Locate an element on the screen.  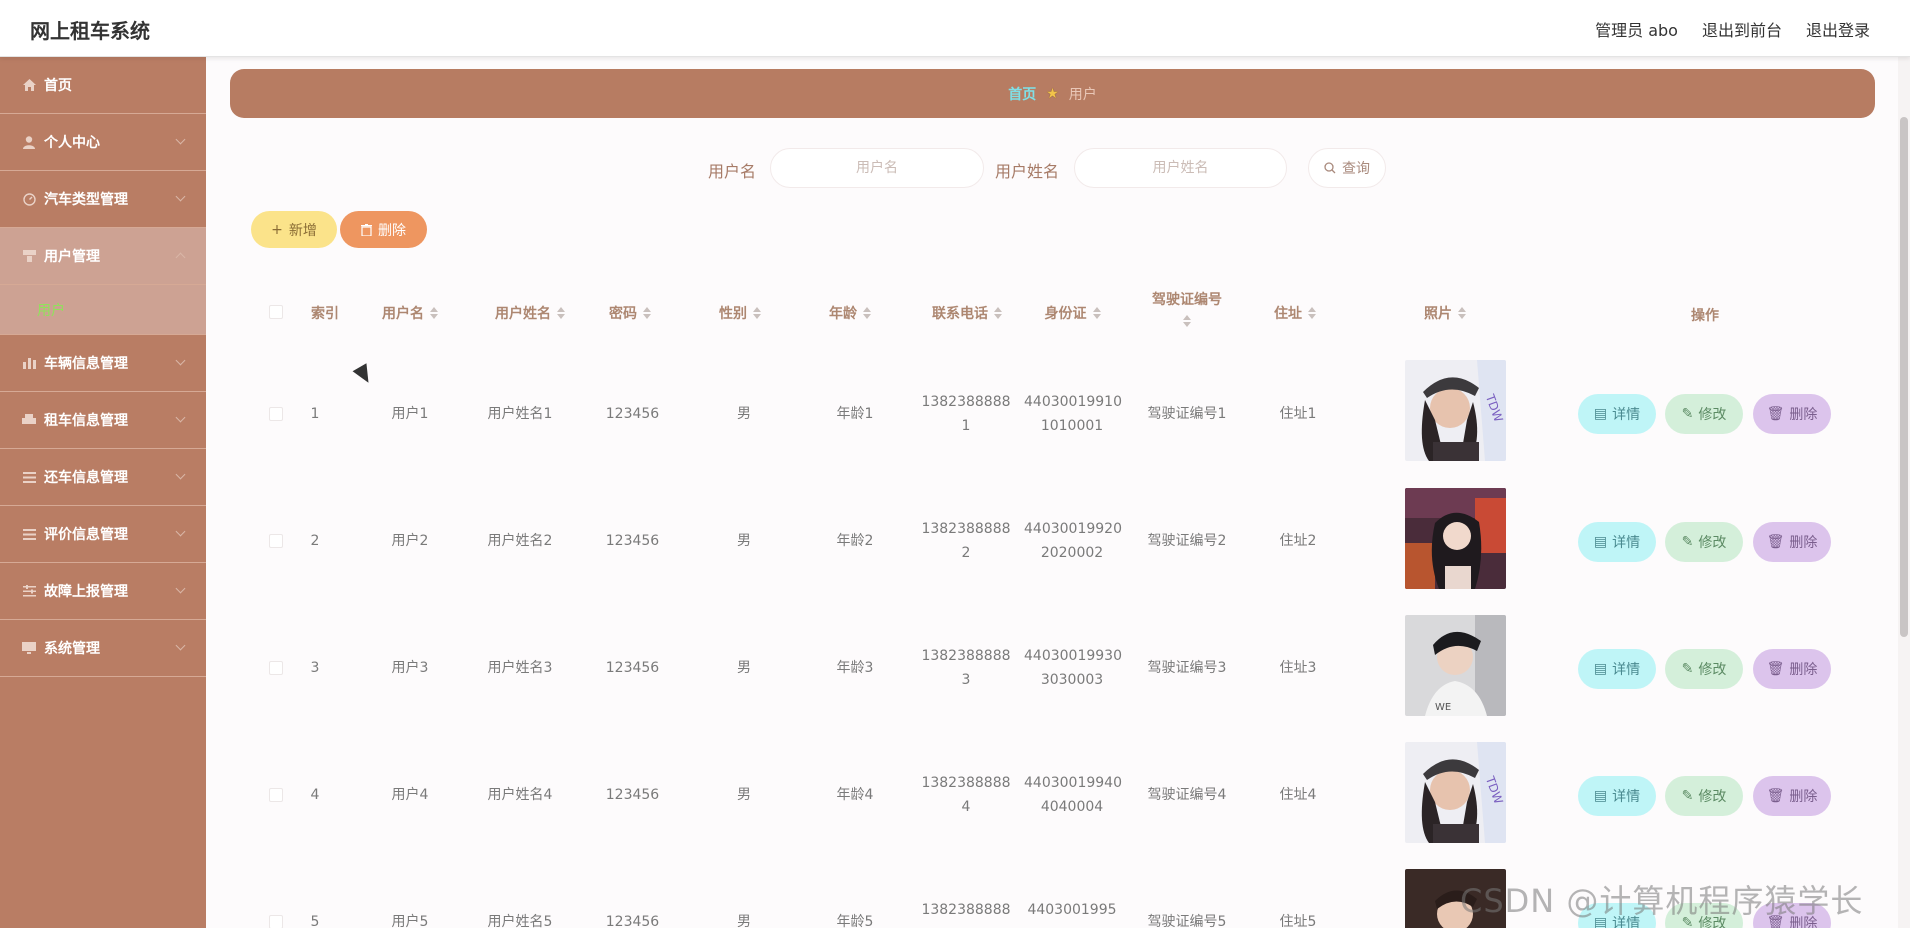
cell-address: 住址3 is located at coordinates (1298, 668).